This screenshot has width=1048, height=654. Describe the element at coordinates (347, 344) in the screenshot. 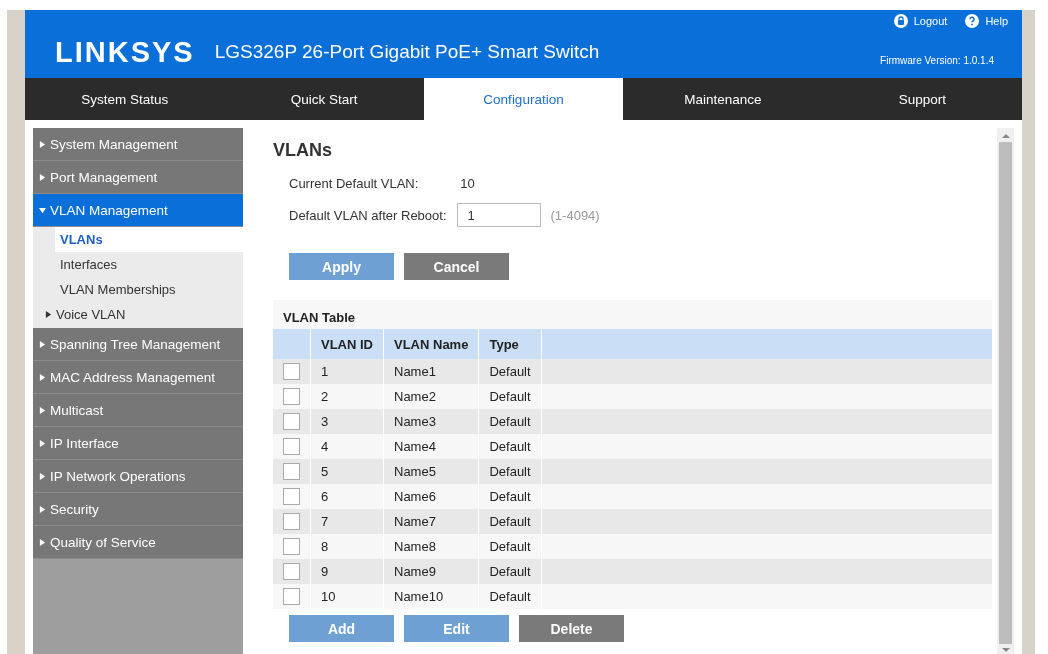

I see `column-header: VLAN ID` at that location.